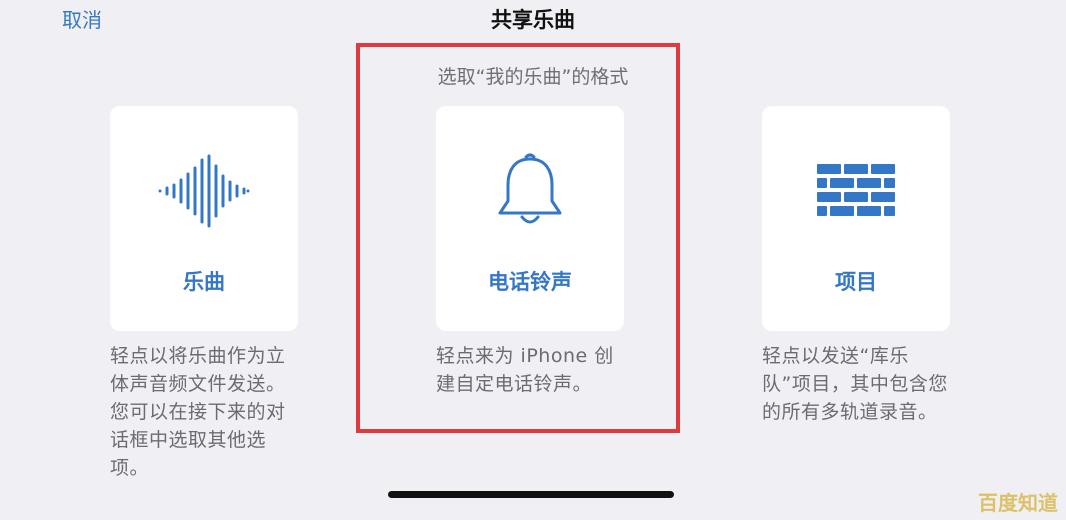 This screenshot has height=520, width=1066. Describe the element at coordinates (204, 191) in the screenshot. I see `waveform-icon` at that location.